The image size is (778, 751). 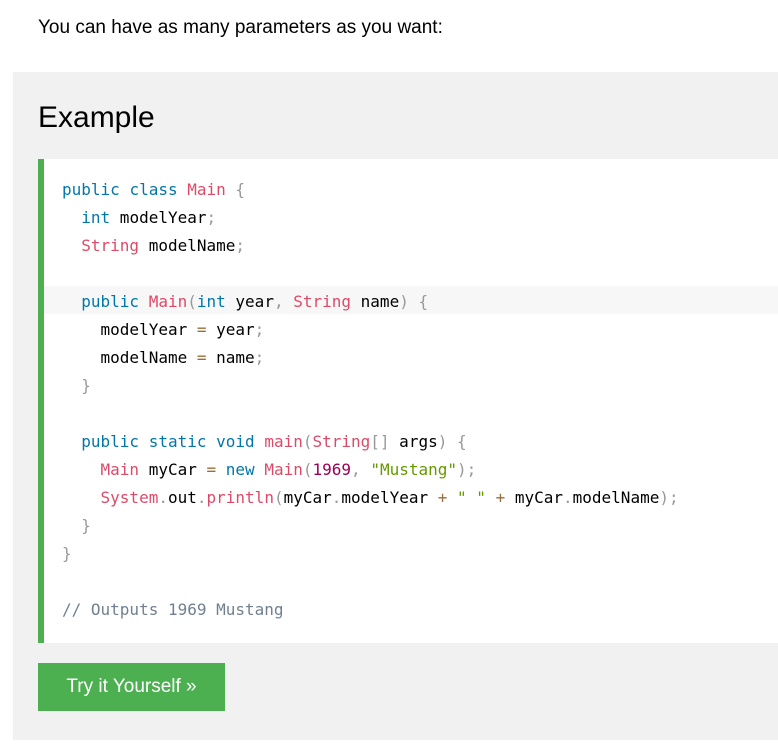 I want to click on code-token: println, so click(x=240, y=497).